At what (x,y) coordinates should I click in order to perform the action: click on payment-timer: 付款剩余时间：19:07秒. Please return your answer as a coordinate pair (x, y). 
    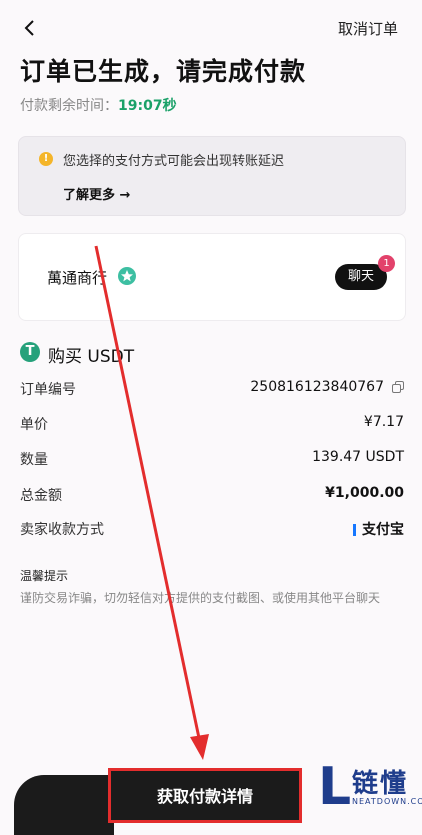
    Looking at the image, I should click on (98, 105).